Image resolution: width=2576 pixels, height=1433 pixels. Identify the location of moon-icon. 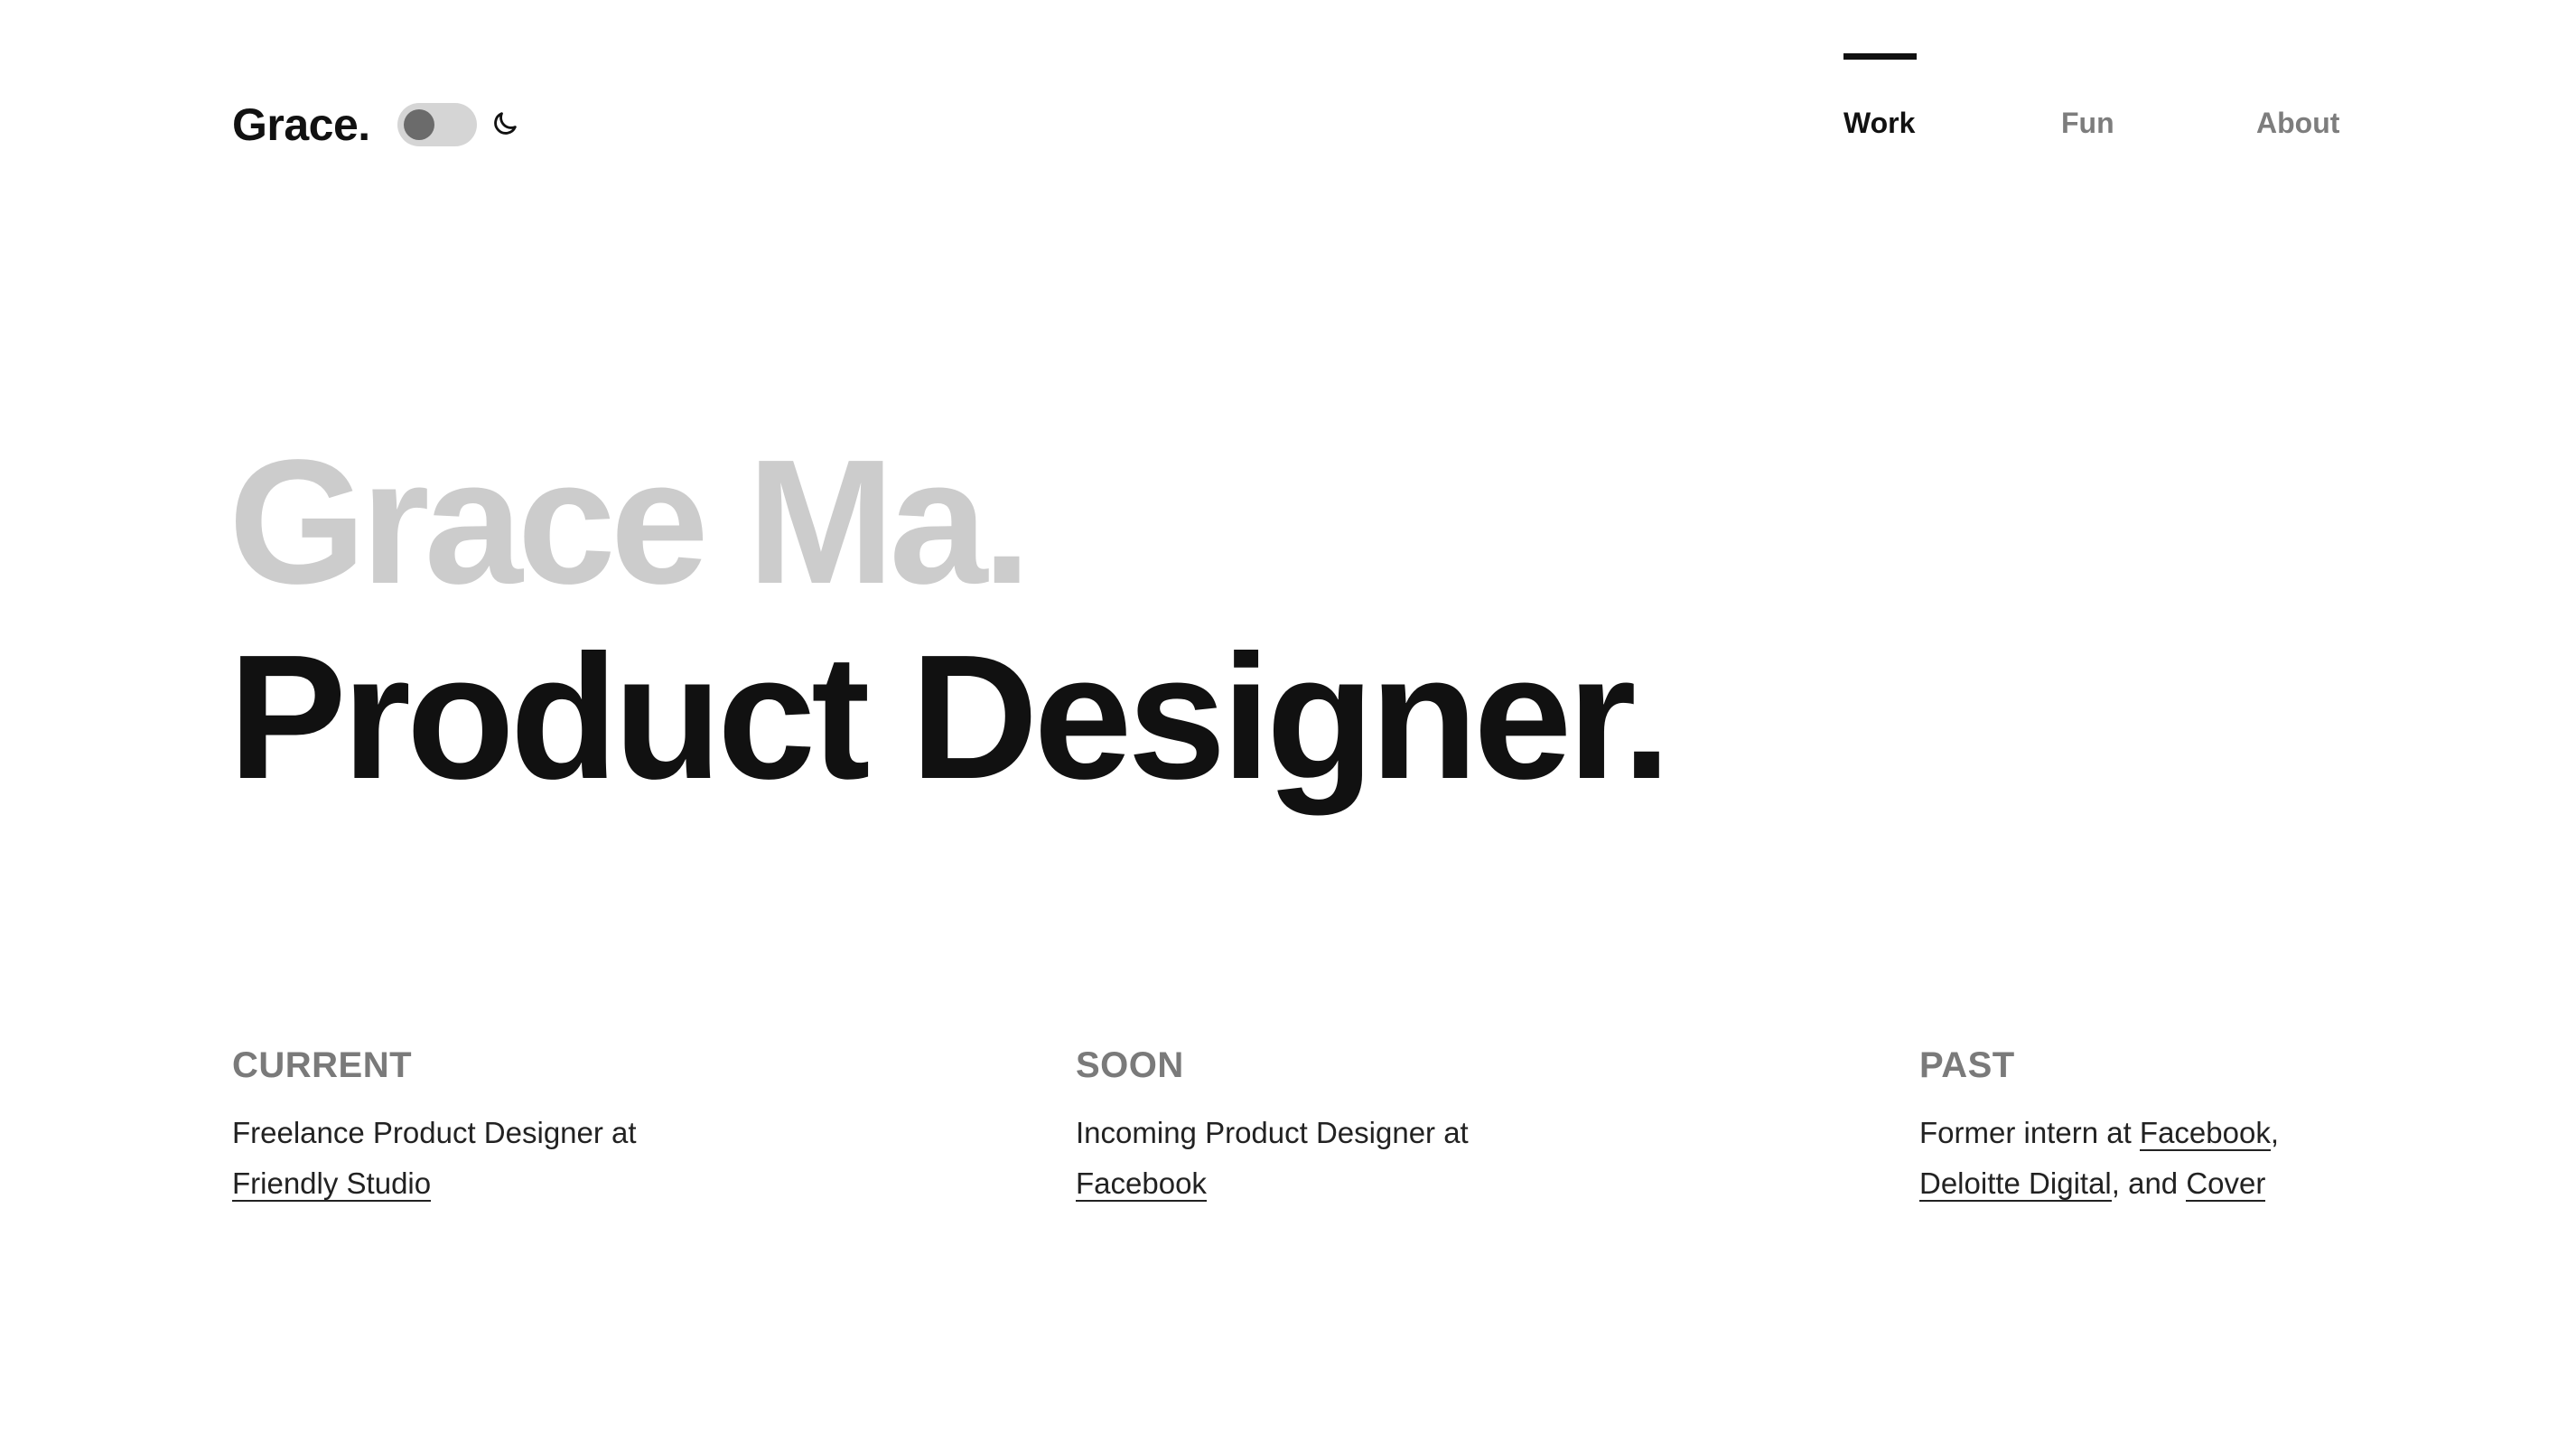
(505, 123).